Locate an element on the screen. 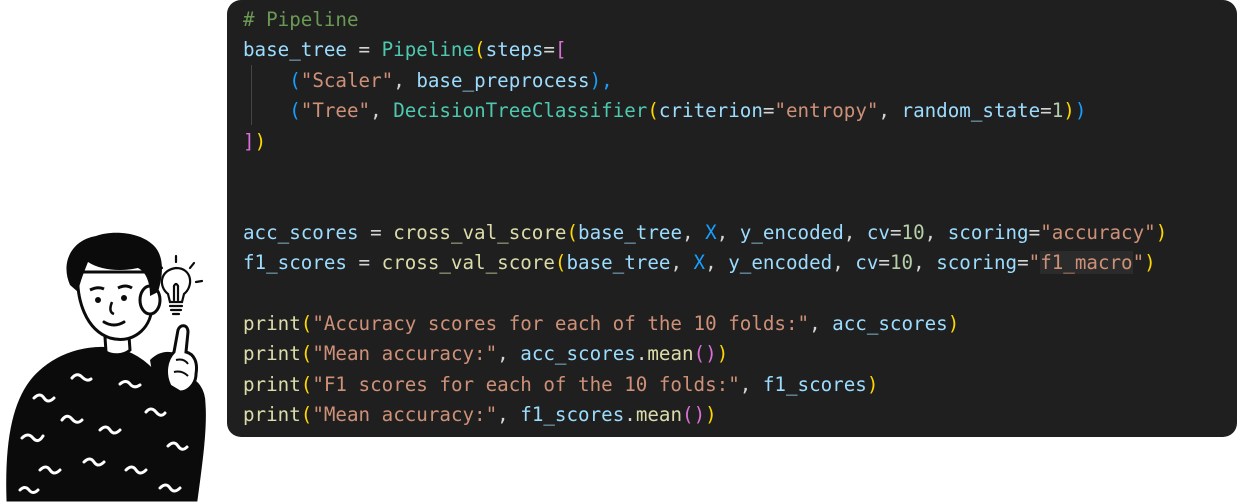 This screenshot has height=504, width=1241. argument: X is located at coordinates (699, 263).